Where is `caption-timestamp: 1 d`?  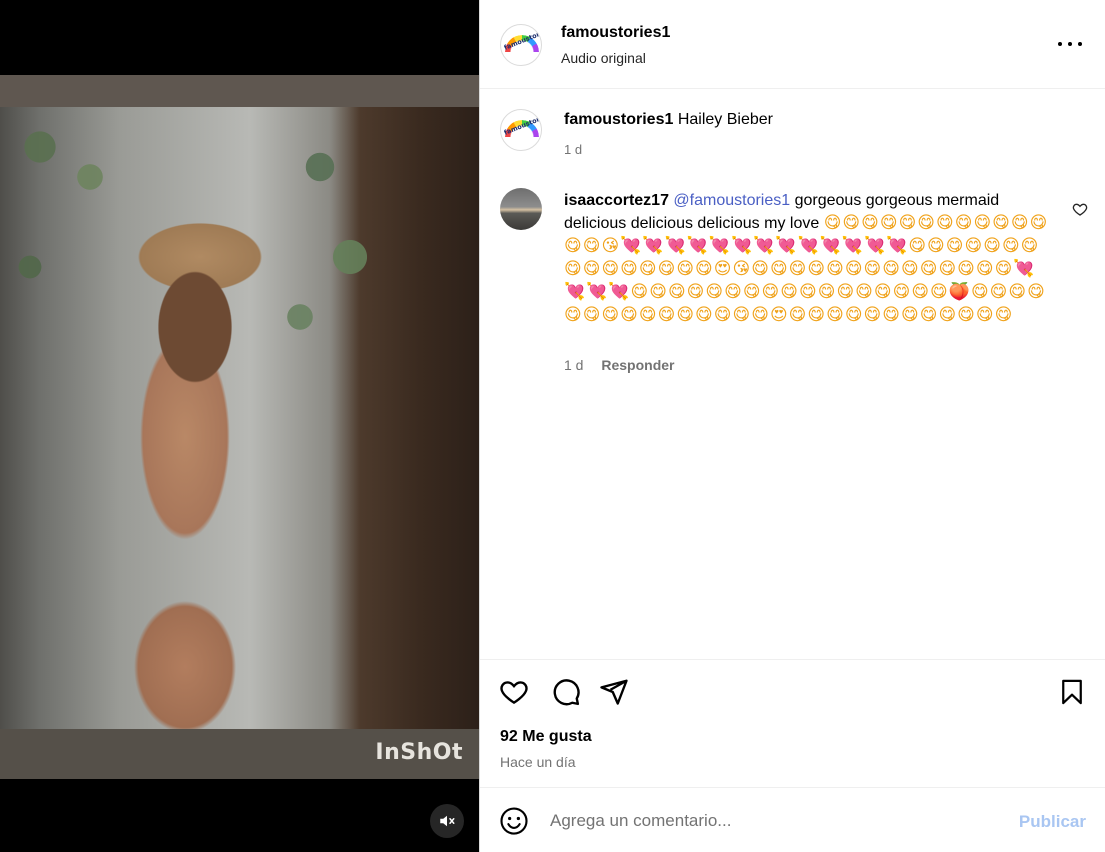
caption-timestamp: 1 d is located at coordinates (573, 149).